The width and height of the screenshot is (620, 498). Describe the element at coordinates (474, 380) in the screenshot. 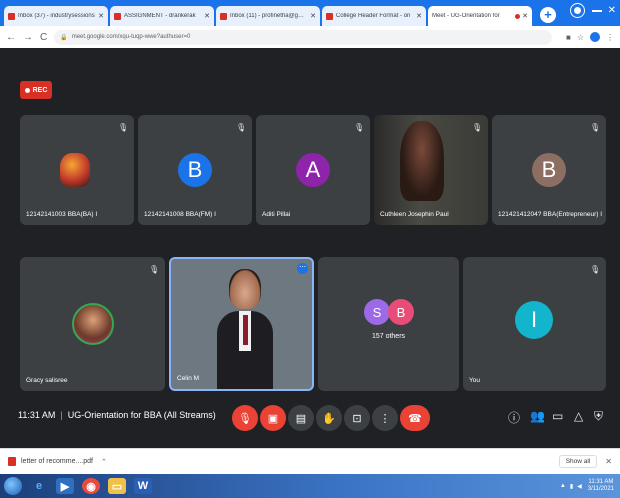

I see `participant-name: You` at that location.